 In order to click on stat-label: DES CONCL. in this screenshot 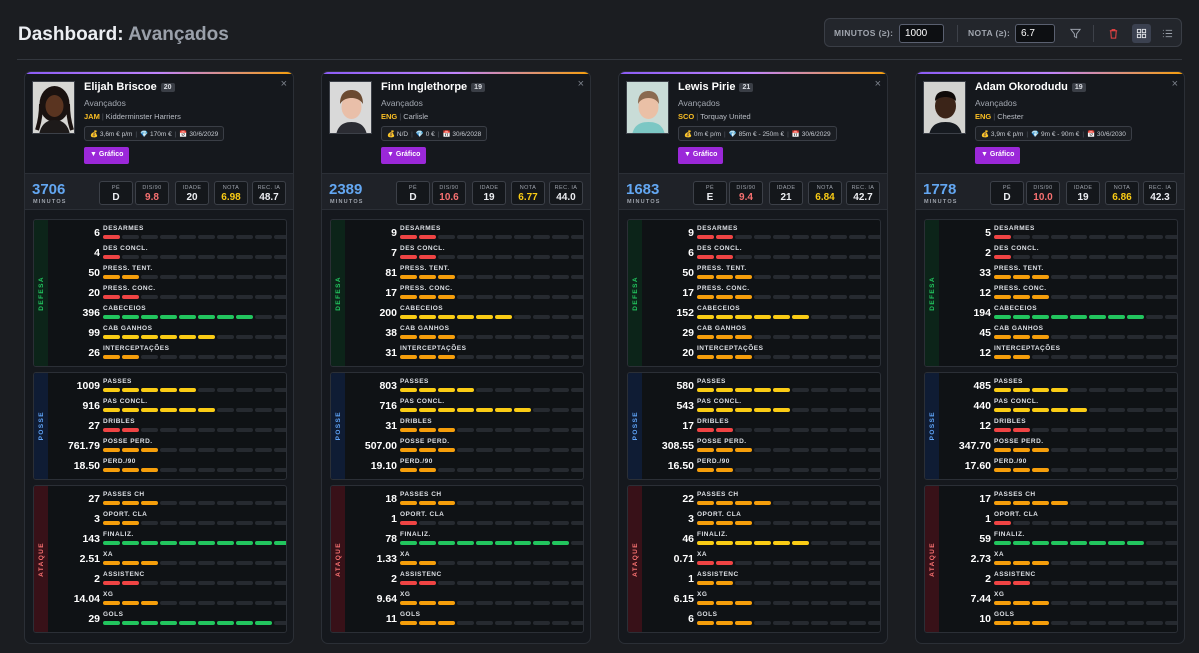, I will do `click(720, 248)`.